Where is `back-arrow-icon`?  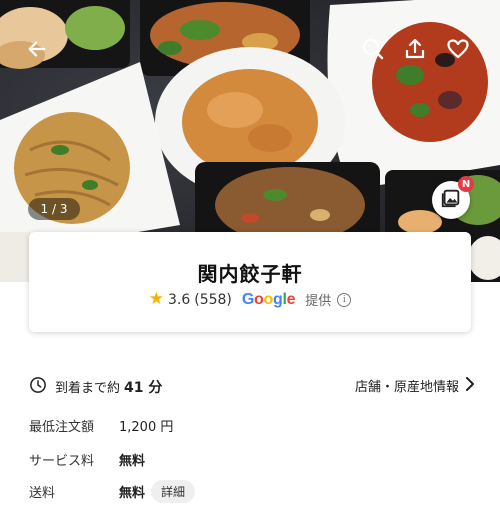 back-arrow-icon is located at coordinates (37, 51).